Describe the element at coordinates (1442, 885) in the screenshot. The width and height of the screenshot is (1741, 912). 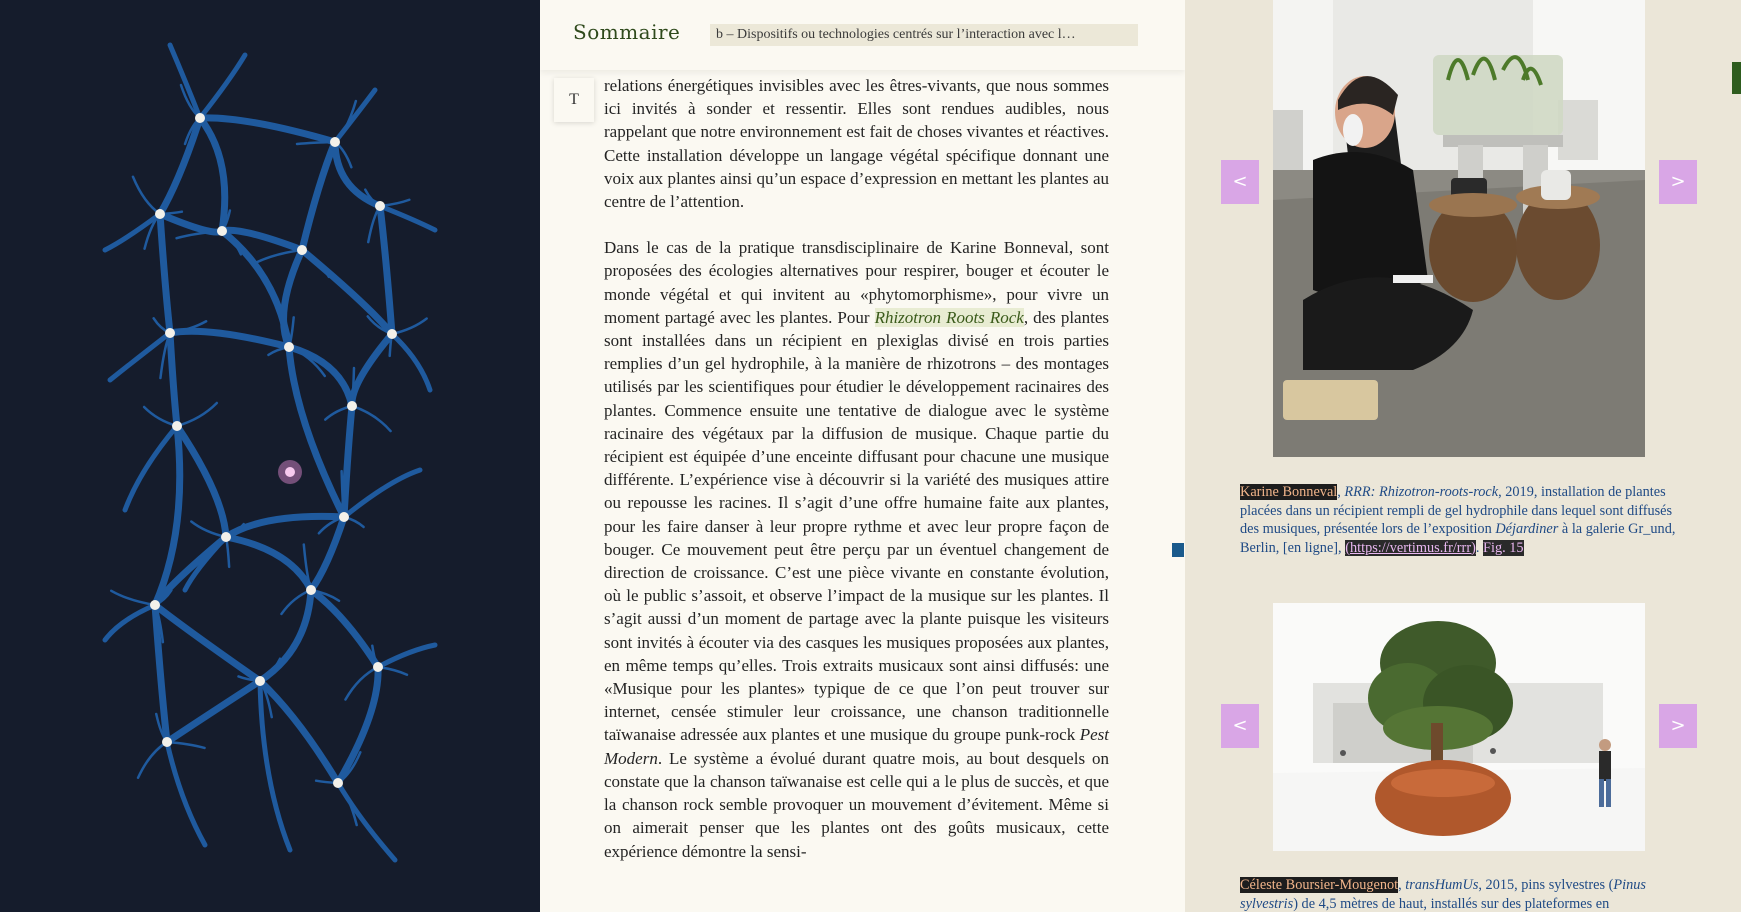
I see `caption-title: transHumUs` at that location.